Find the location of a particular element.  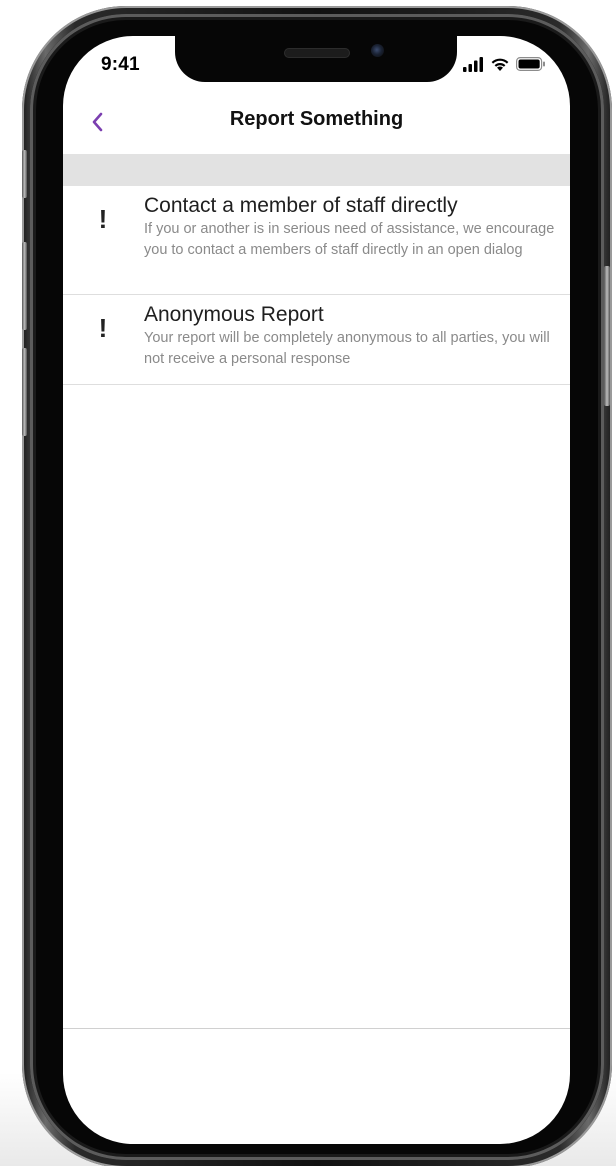

mute-switch is located at coordinates (24, 174).